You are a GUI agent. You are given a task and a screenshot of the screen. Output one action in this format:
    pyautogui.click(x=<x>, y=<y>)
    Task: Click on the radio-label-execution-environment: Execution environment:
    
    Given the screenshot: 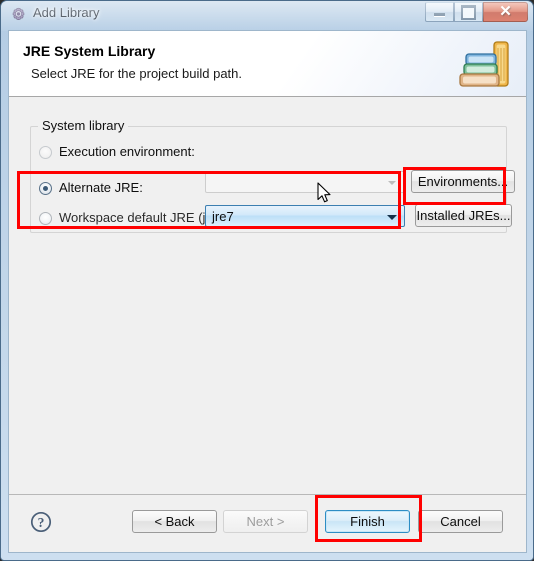 What is the action you would take?
    pyautogui.click(x=127, y=151)
    